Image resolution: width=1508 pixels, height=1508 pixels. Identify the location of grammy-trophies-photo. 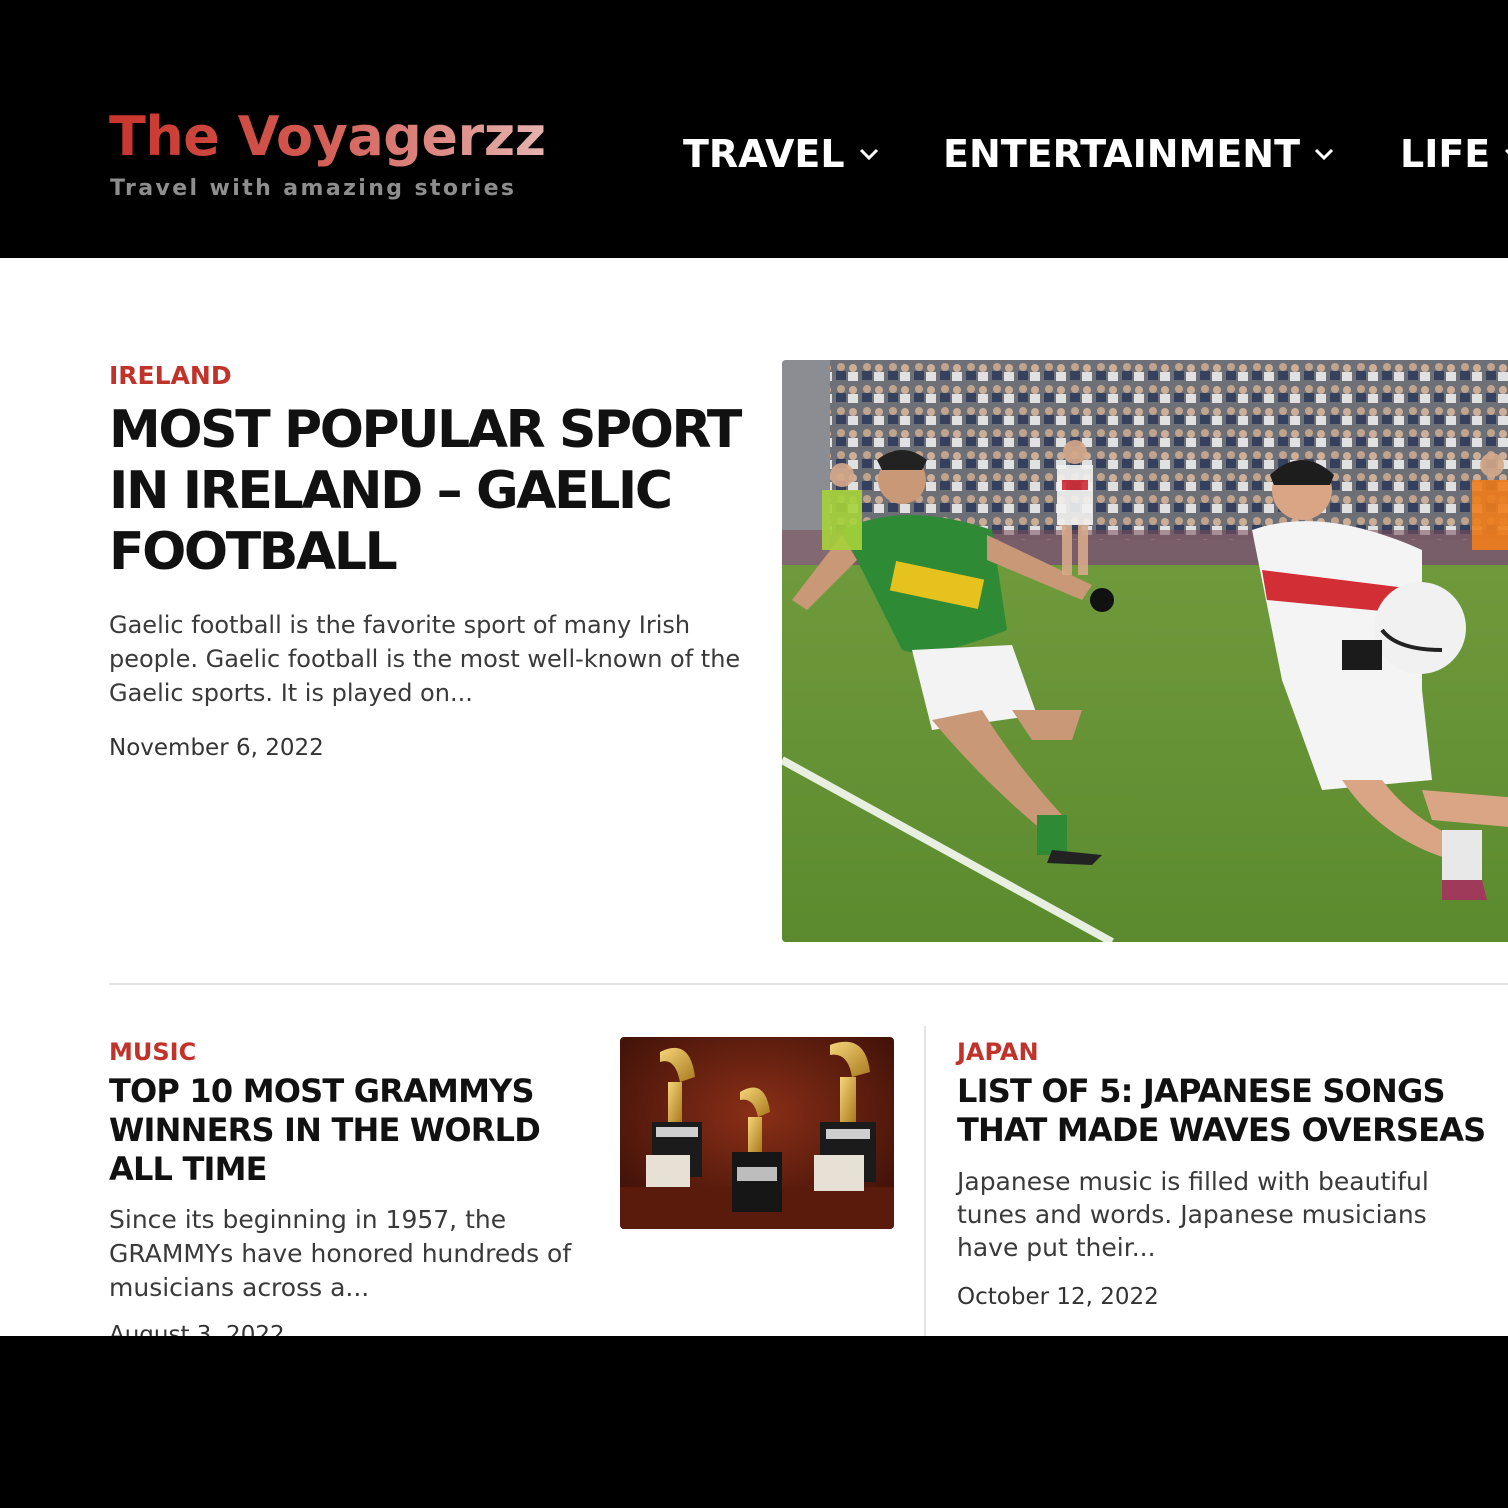
(757, 1133).